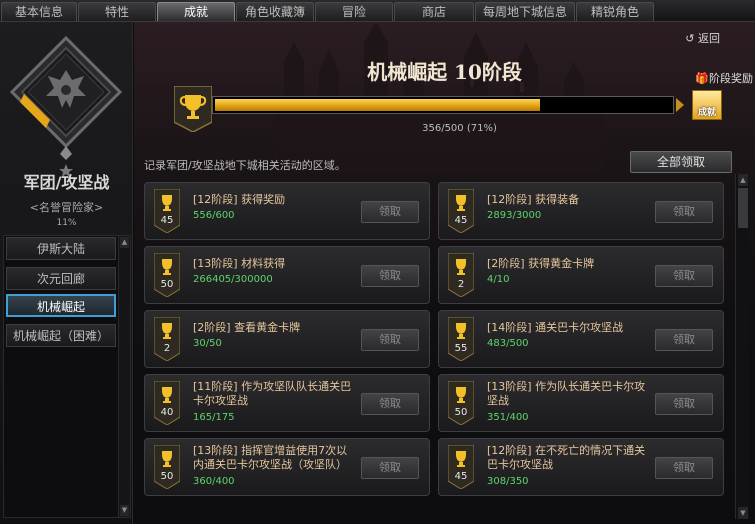 Image resolution: width=755 pixels, height=524 pixels. Describe the element at coordinates (508, 481) in the screenshot. I see `achievement-progress: 308/350` at that location.